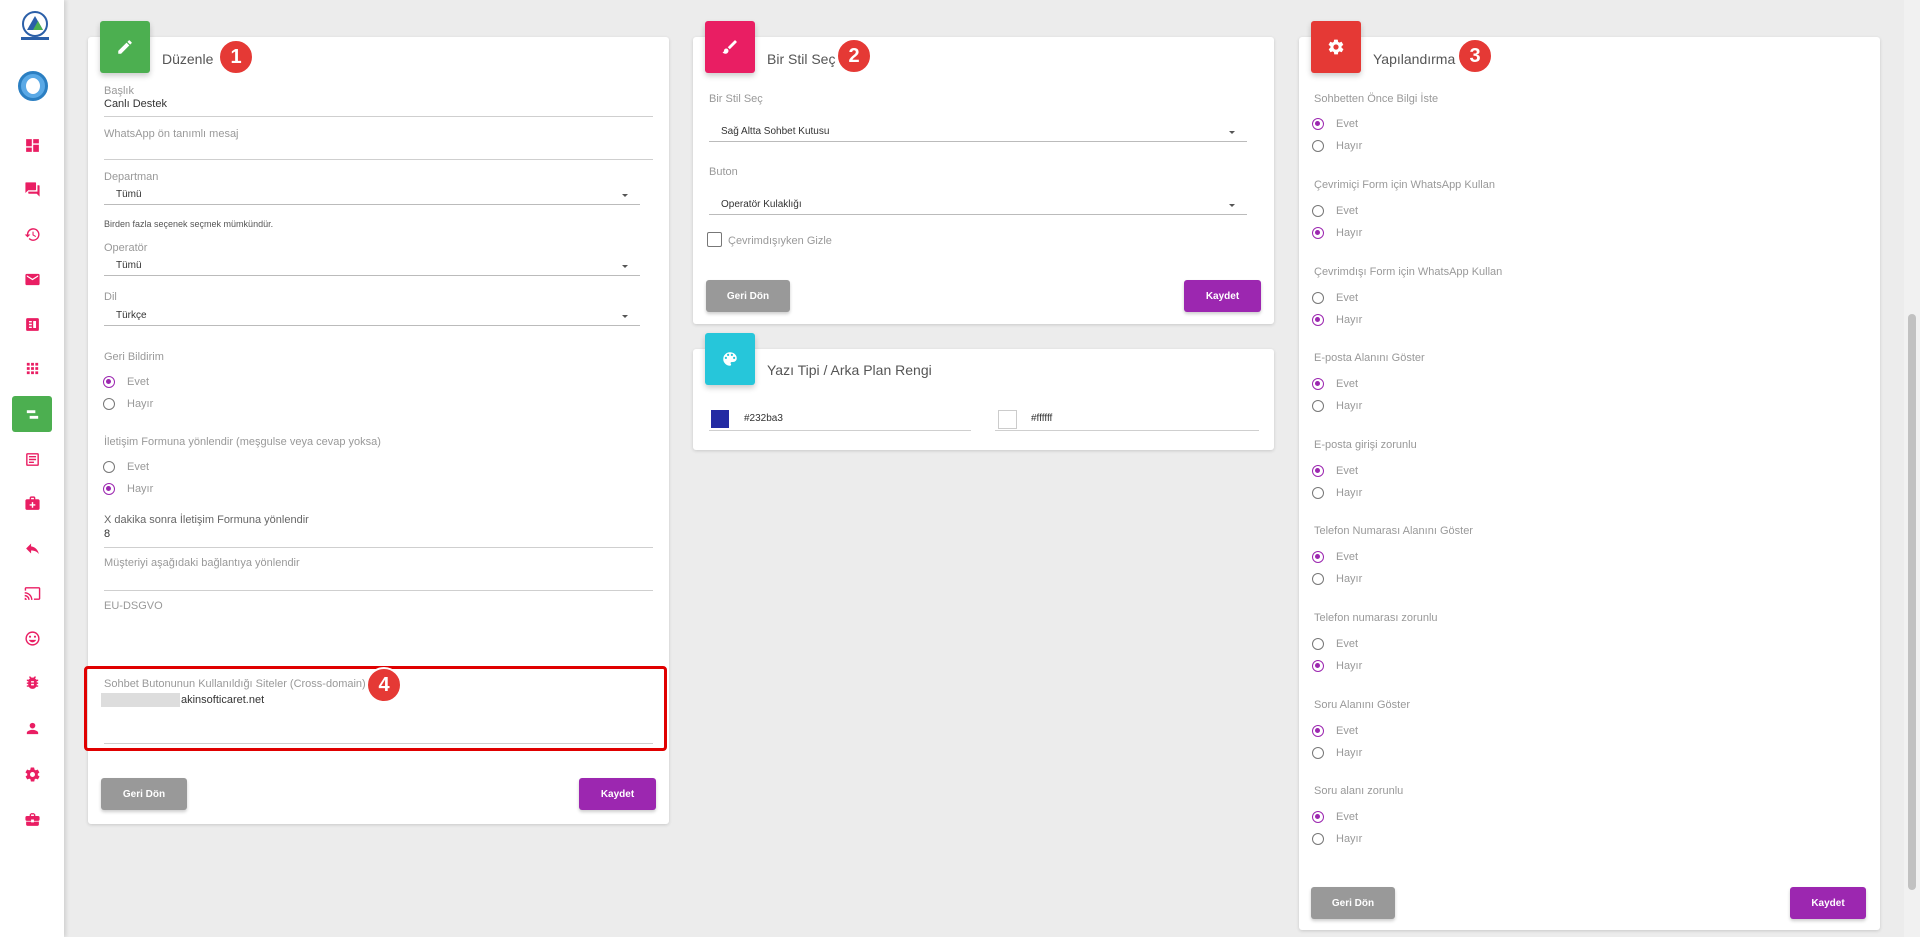  I want to click on chat-button-icon, so click(32, 414).